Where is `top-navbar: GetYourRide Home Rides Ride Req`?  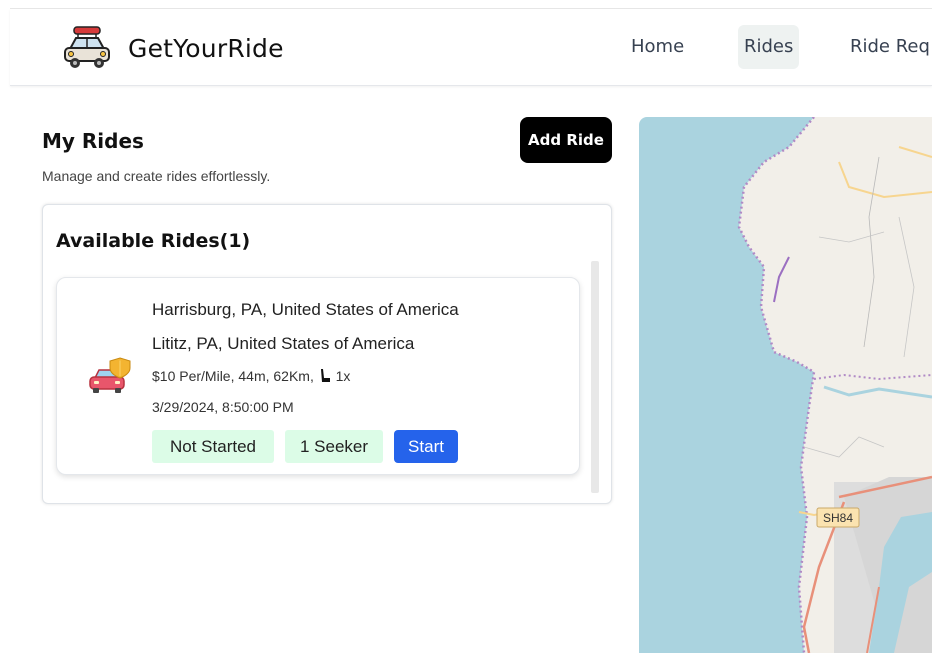 top-navbar: GetYourRide Home Rides Ride Req is located at coordinates (471, 47).